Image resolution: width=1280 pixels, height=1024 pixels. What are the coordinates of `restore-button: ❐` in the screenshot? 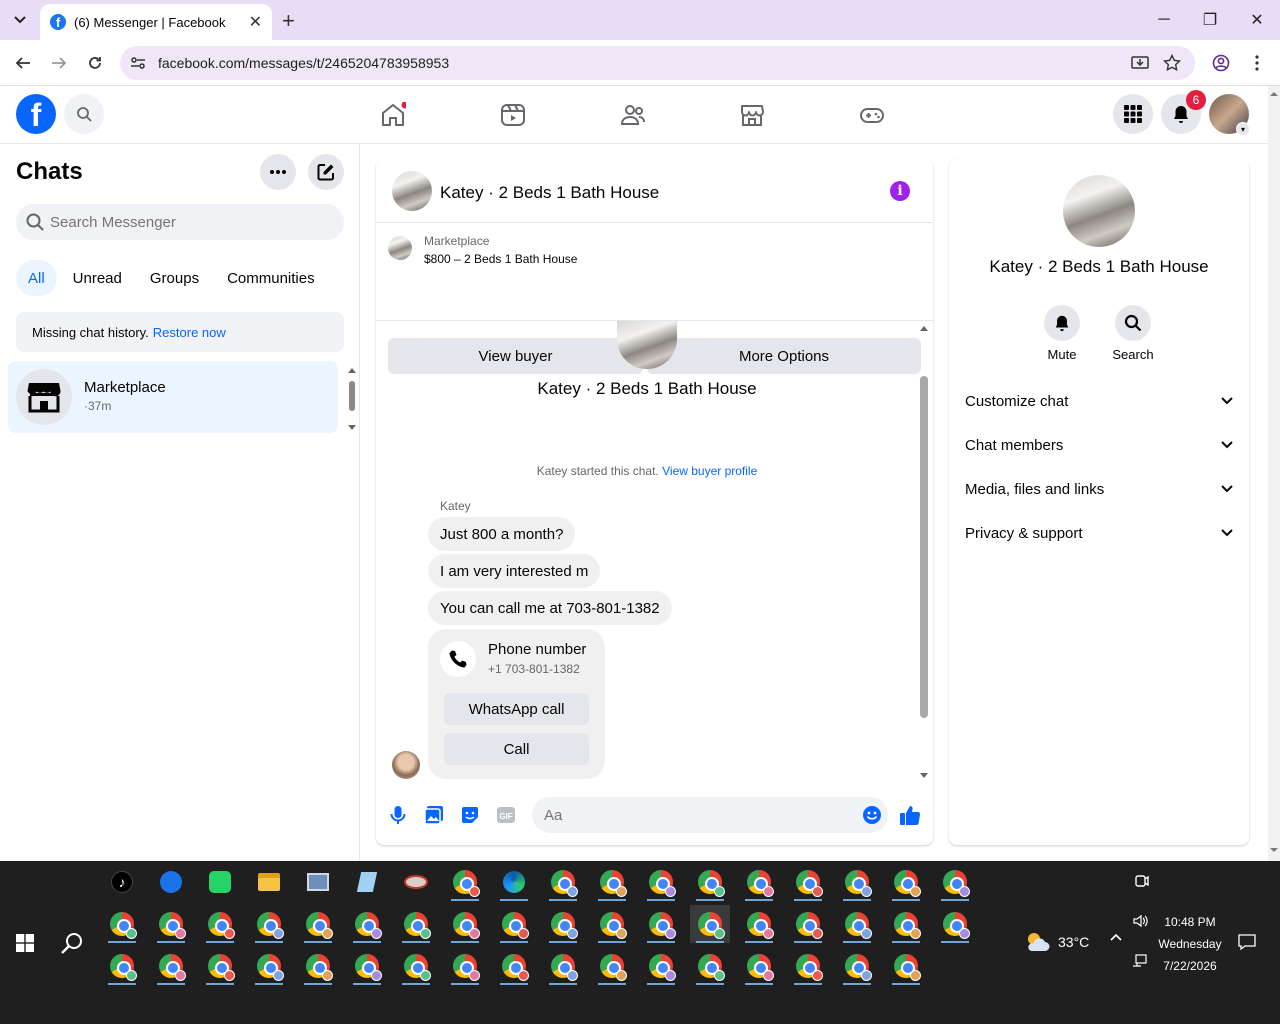 It's located at (1210, 20).